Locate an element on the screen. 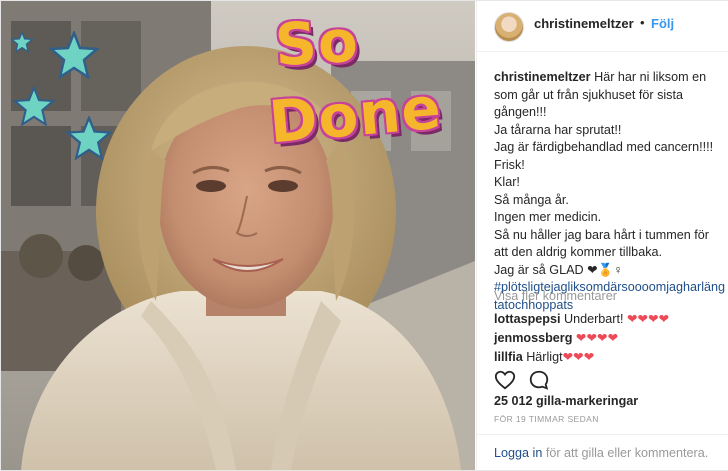 The image size is (728, 471). caption-line: Jag är färdigbehandlad med cancern!!!! is located at coordinates (604, 147).